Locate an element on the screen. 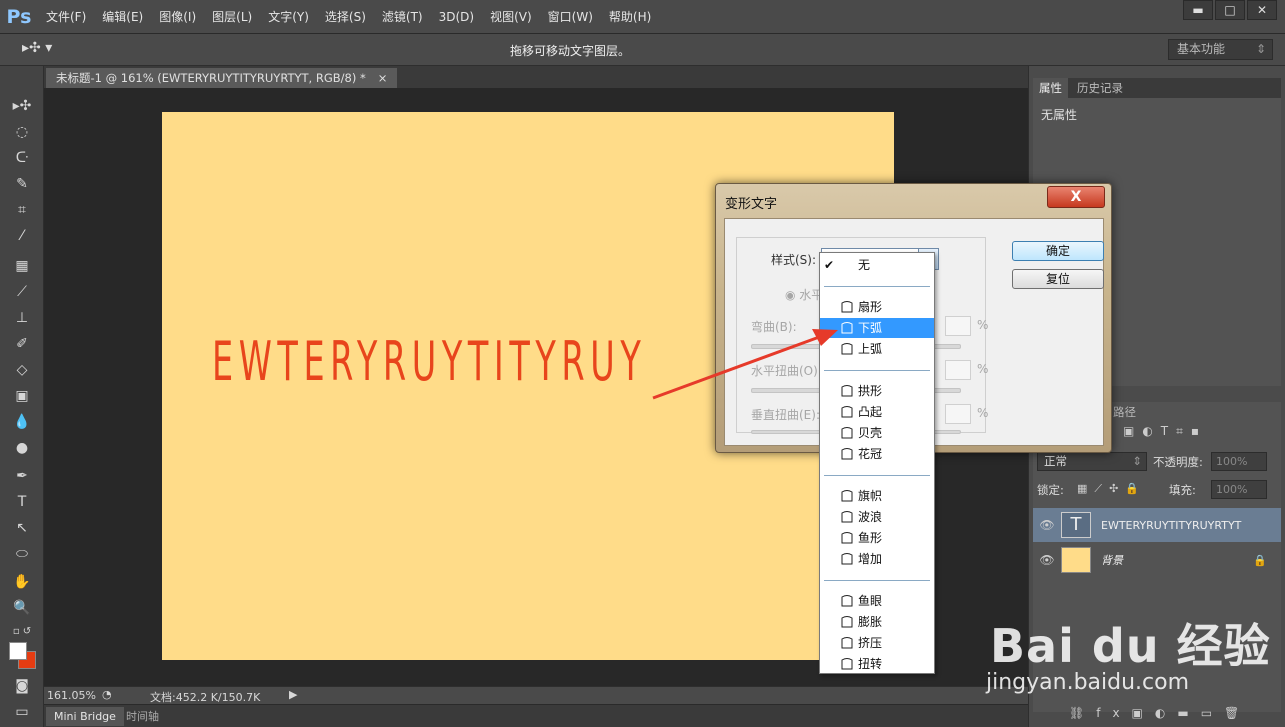 This screenshot has width=1285, height=727. status-expand-icon: ▶ is located at coordinates (293, 694).